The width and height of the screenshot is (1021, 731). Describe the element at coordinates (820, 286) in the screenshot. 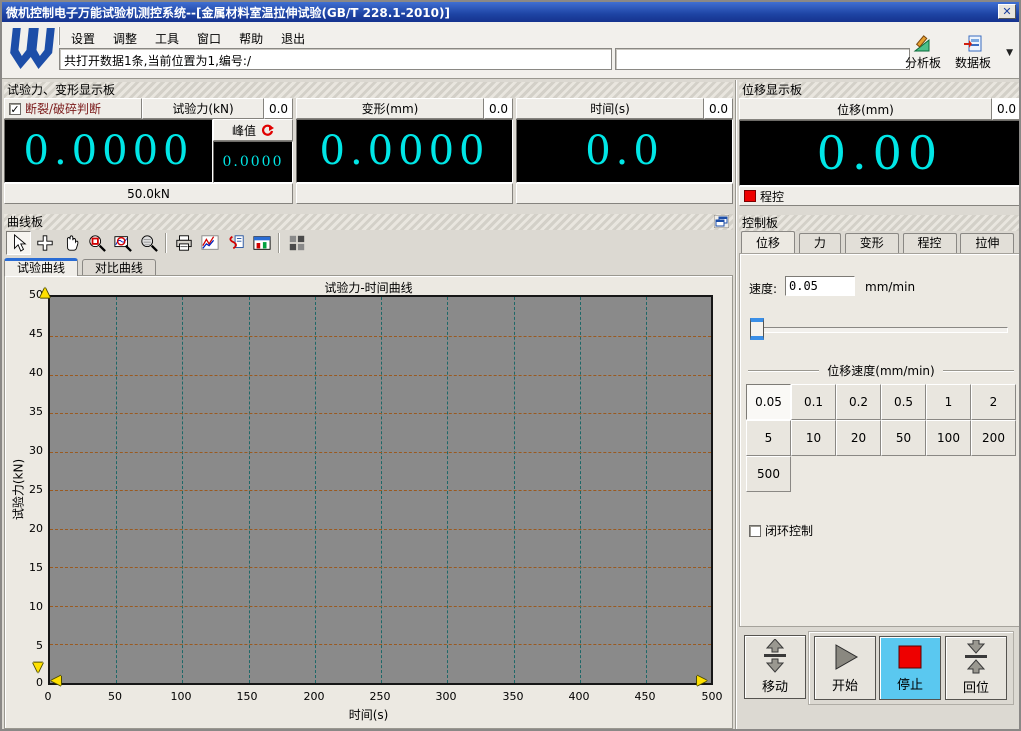

I see `speed-input` at that location.